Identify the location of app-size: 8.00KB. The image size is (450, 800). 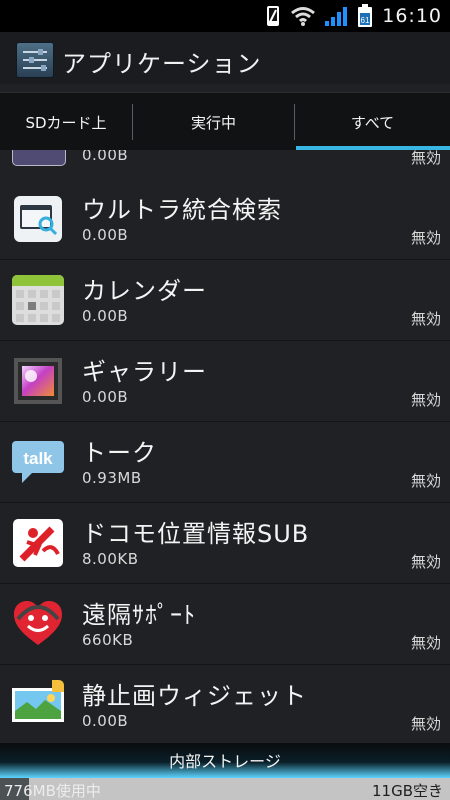
(110, 559).